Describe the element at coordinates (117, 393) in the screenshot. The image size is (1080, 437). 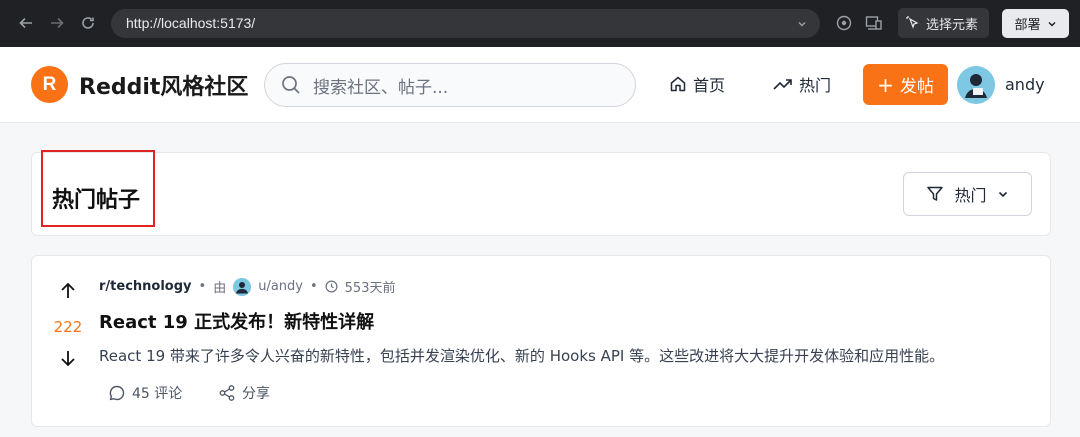
I see `comment-icon` at that location.